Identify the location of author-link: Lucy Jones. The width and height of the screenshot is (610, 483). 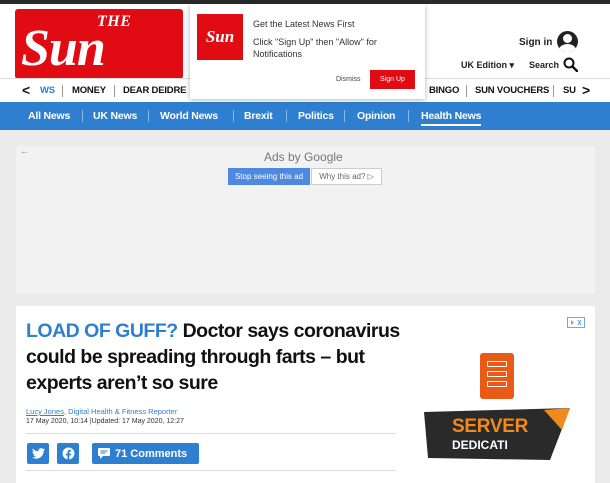
(45, 411).